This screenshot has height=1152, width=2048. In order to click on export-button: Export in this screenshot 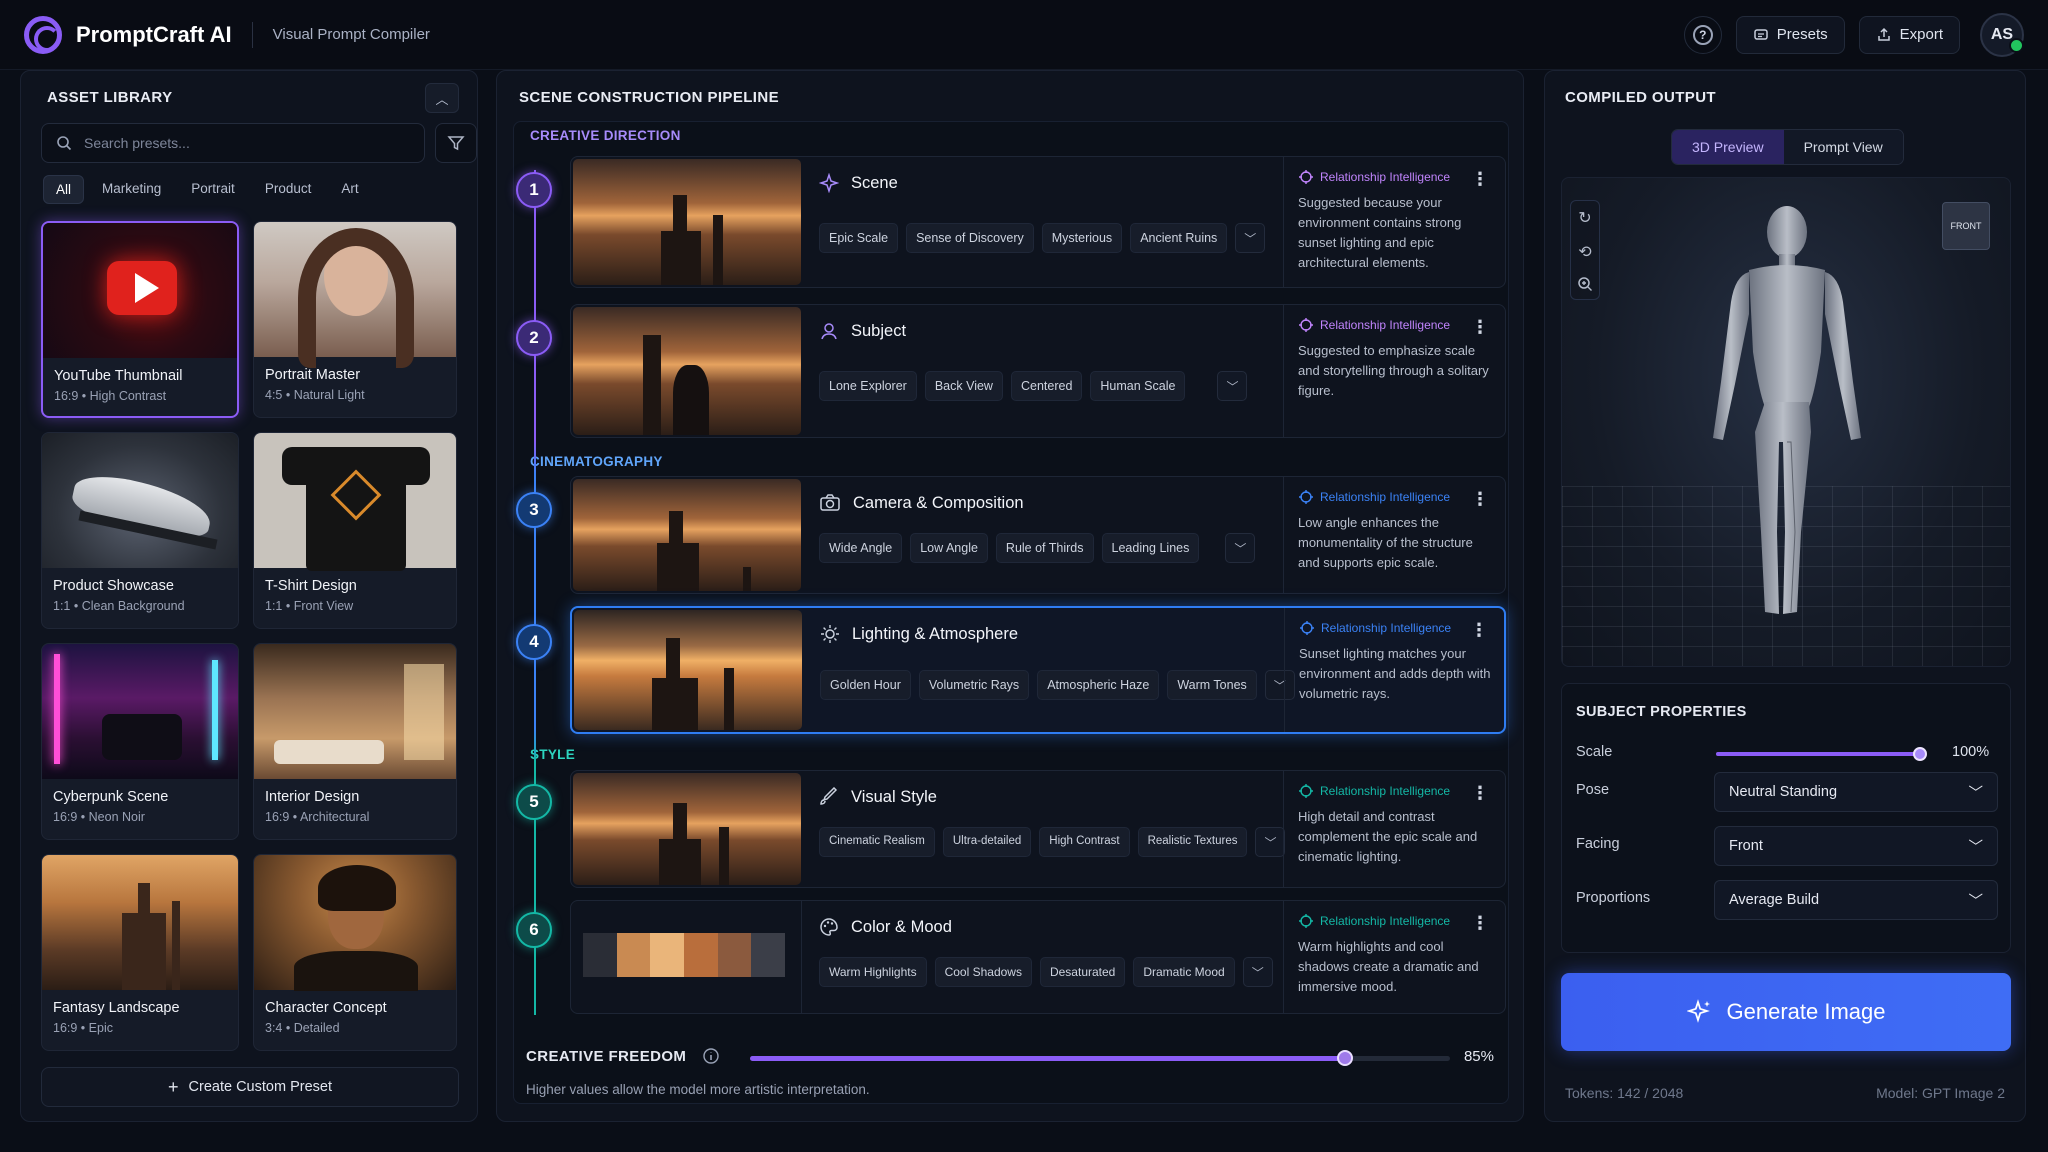, I will do `click(1909, 34)`.